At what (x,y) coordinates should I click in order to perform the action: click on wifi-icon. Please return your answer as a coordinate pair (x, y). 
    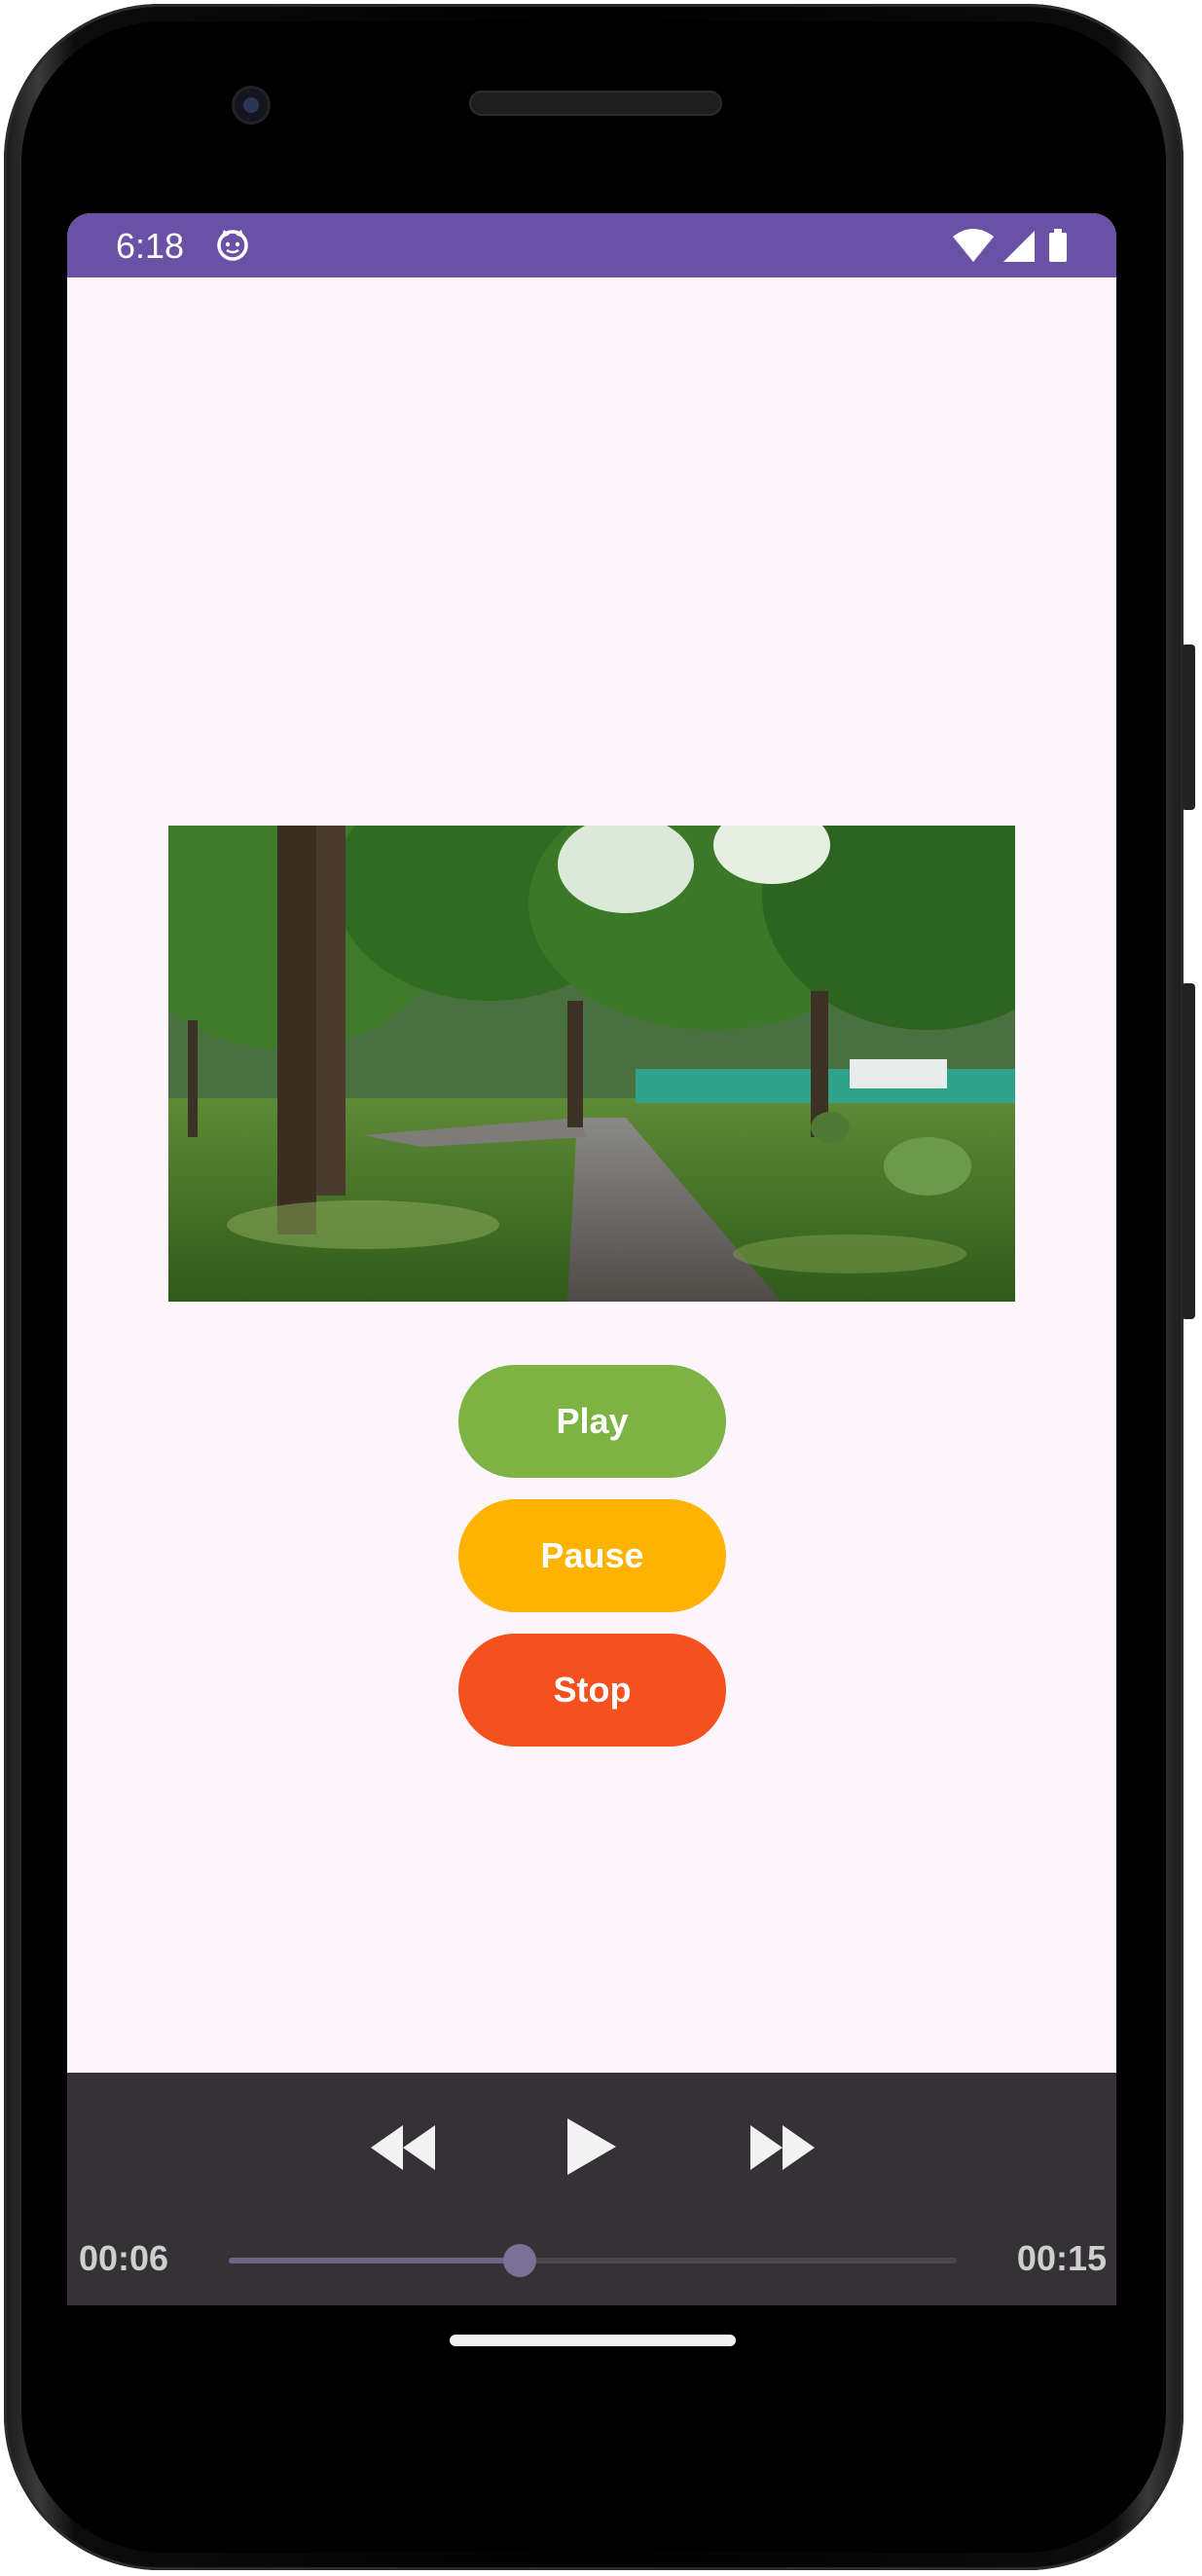
    Looking at the image, I should click on (973, 245).